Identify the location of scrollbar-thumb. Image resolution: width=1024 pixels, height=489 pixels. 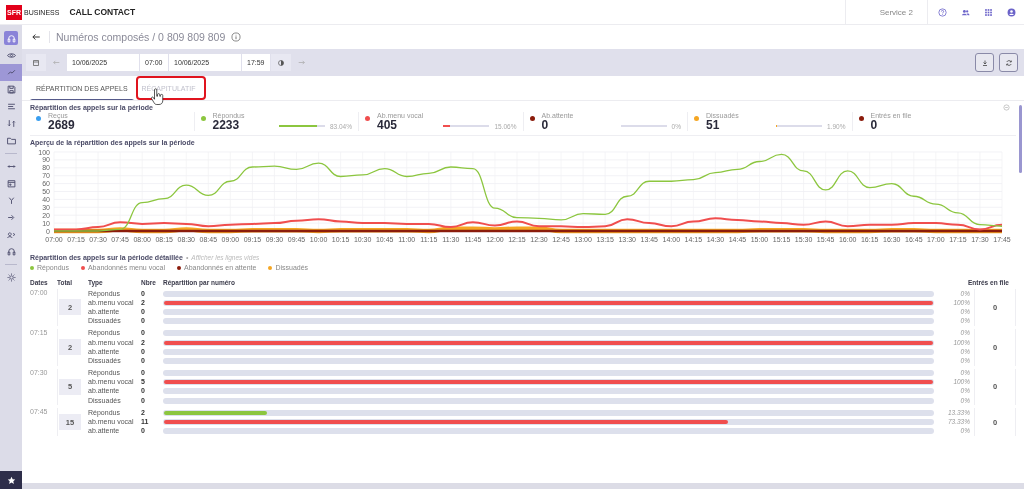
(1020, 139).